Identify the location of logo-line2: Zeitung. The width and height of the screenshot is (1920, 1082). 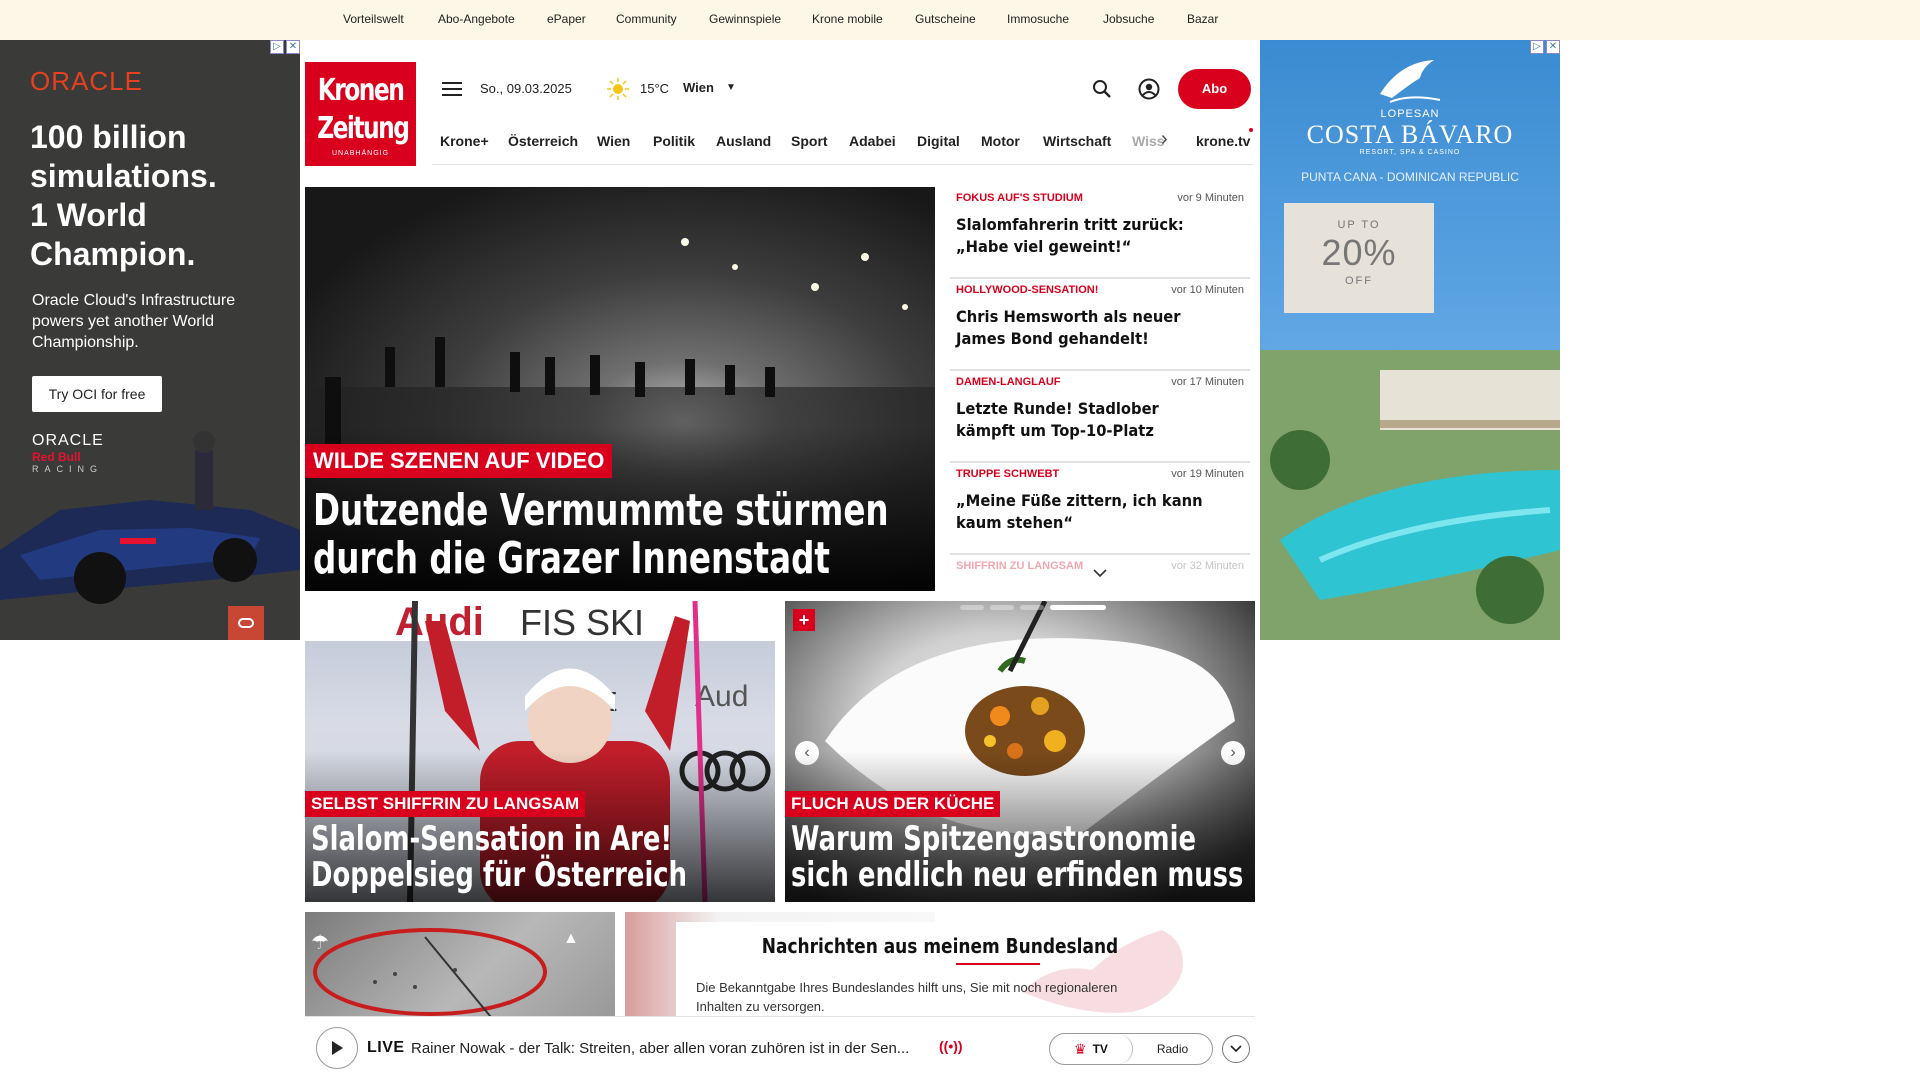
(363, 128).